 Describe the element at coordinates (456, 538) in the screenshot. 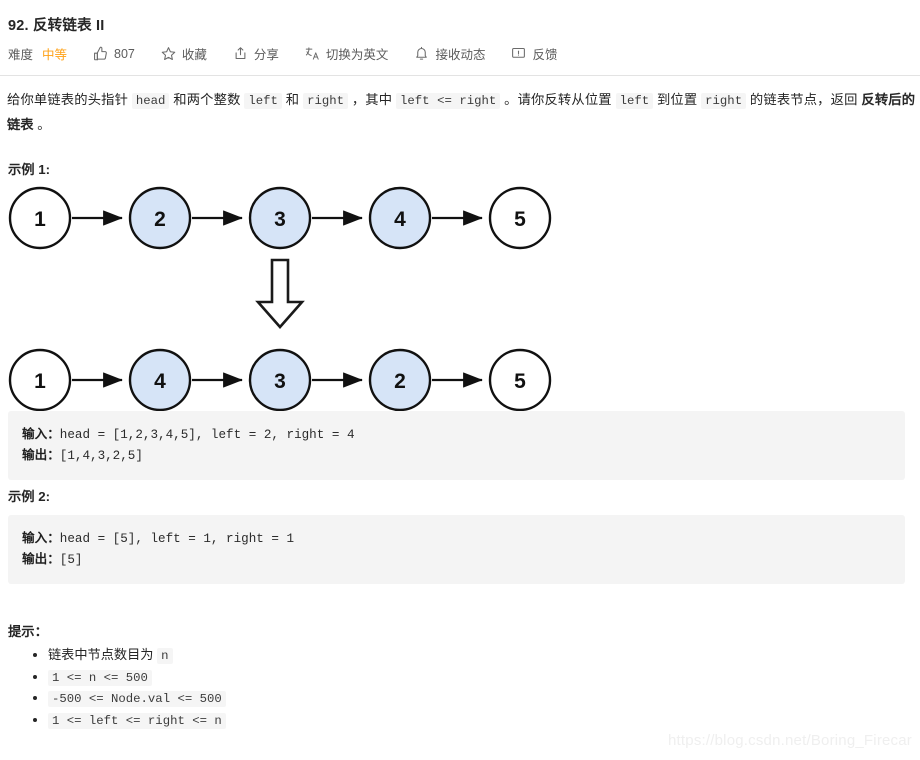

I see `example-2-input-line: 输入：head = [5], left = 1, right = 1` at that location.